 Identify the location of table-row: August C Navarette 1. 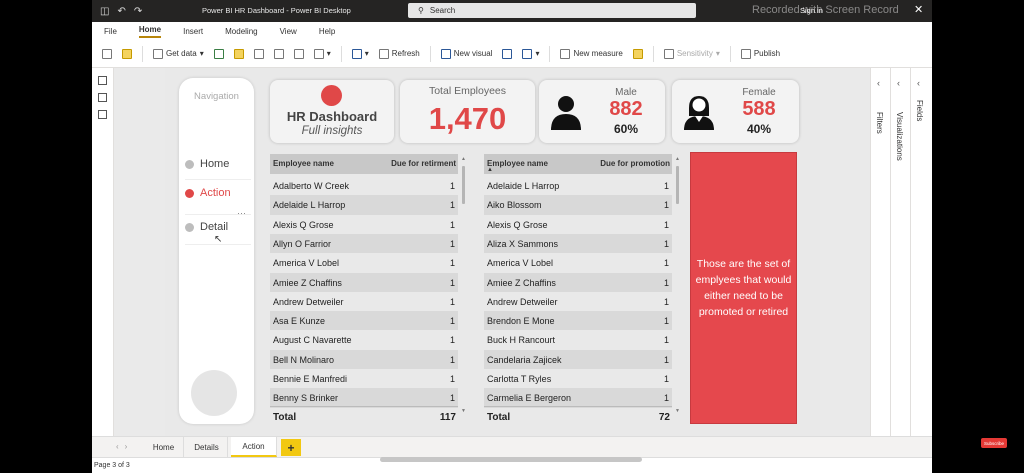
(364, 339).